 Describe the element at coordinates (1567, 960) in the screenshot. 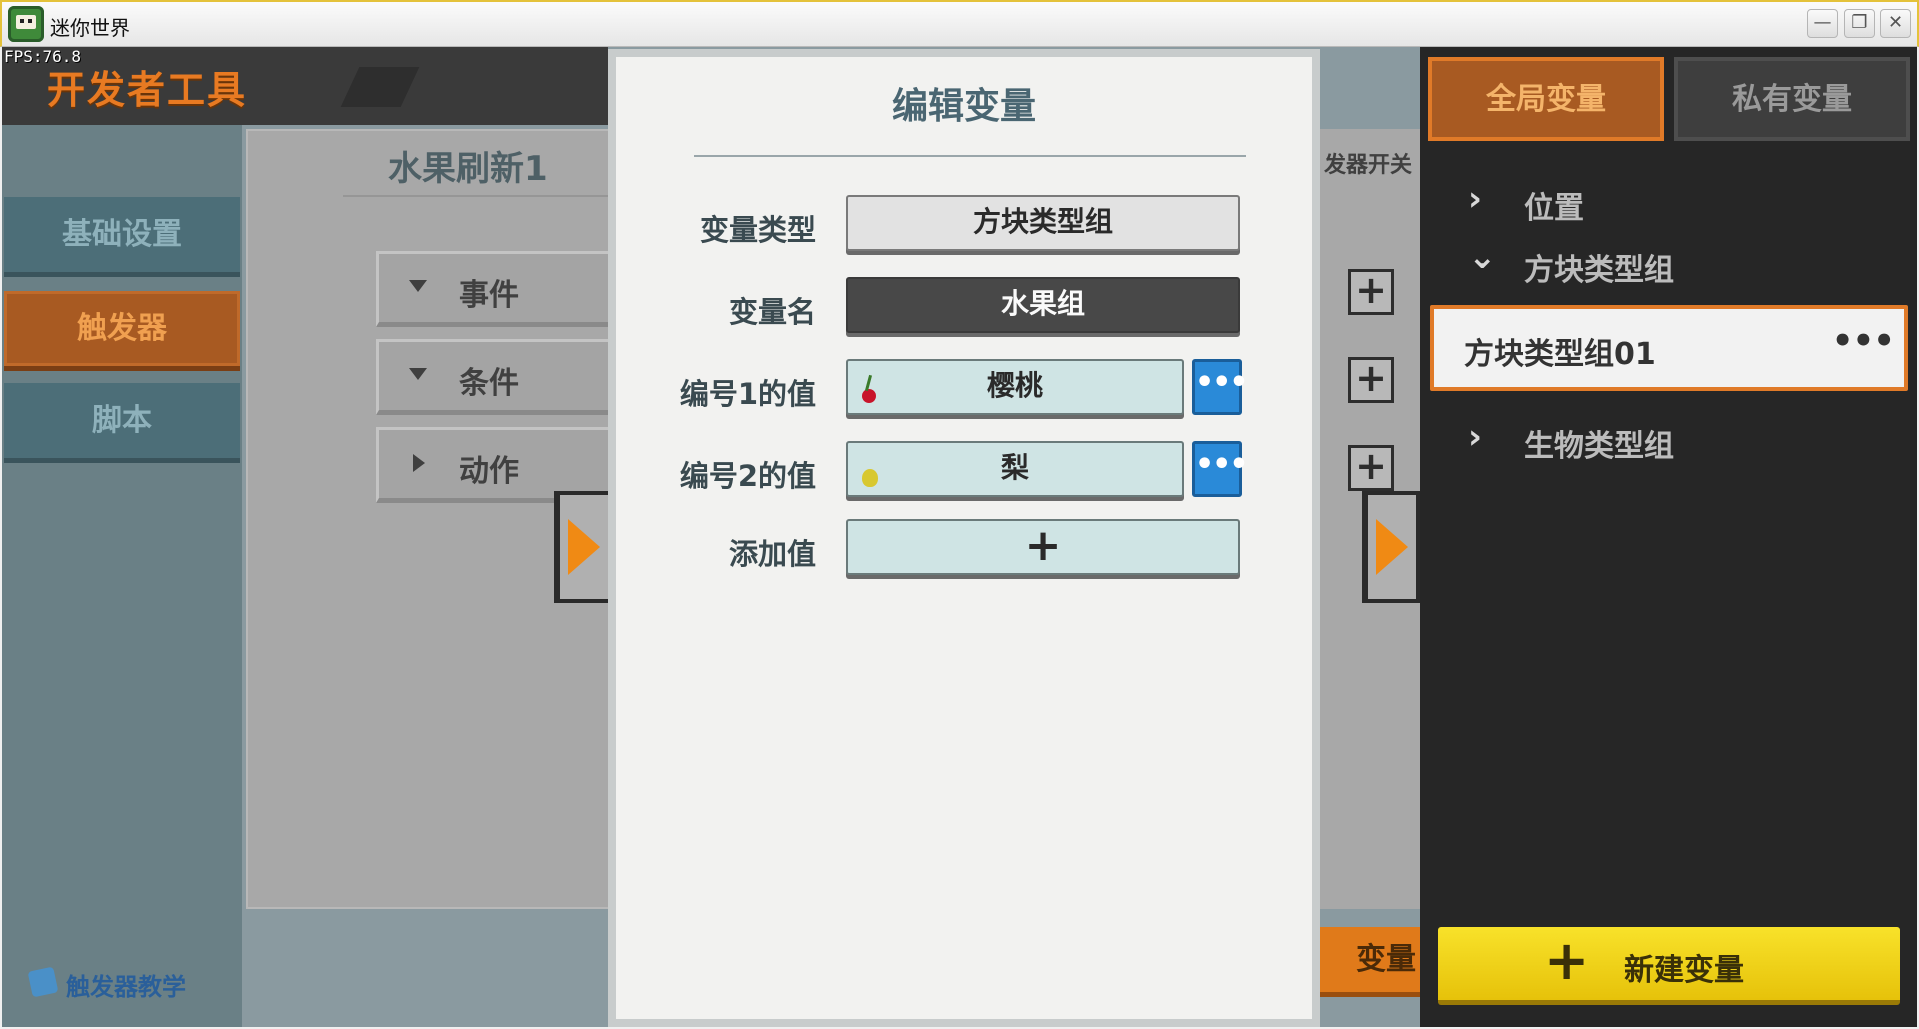

I see `plus-icon: +` at that location.